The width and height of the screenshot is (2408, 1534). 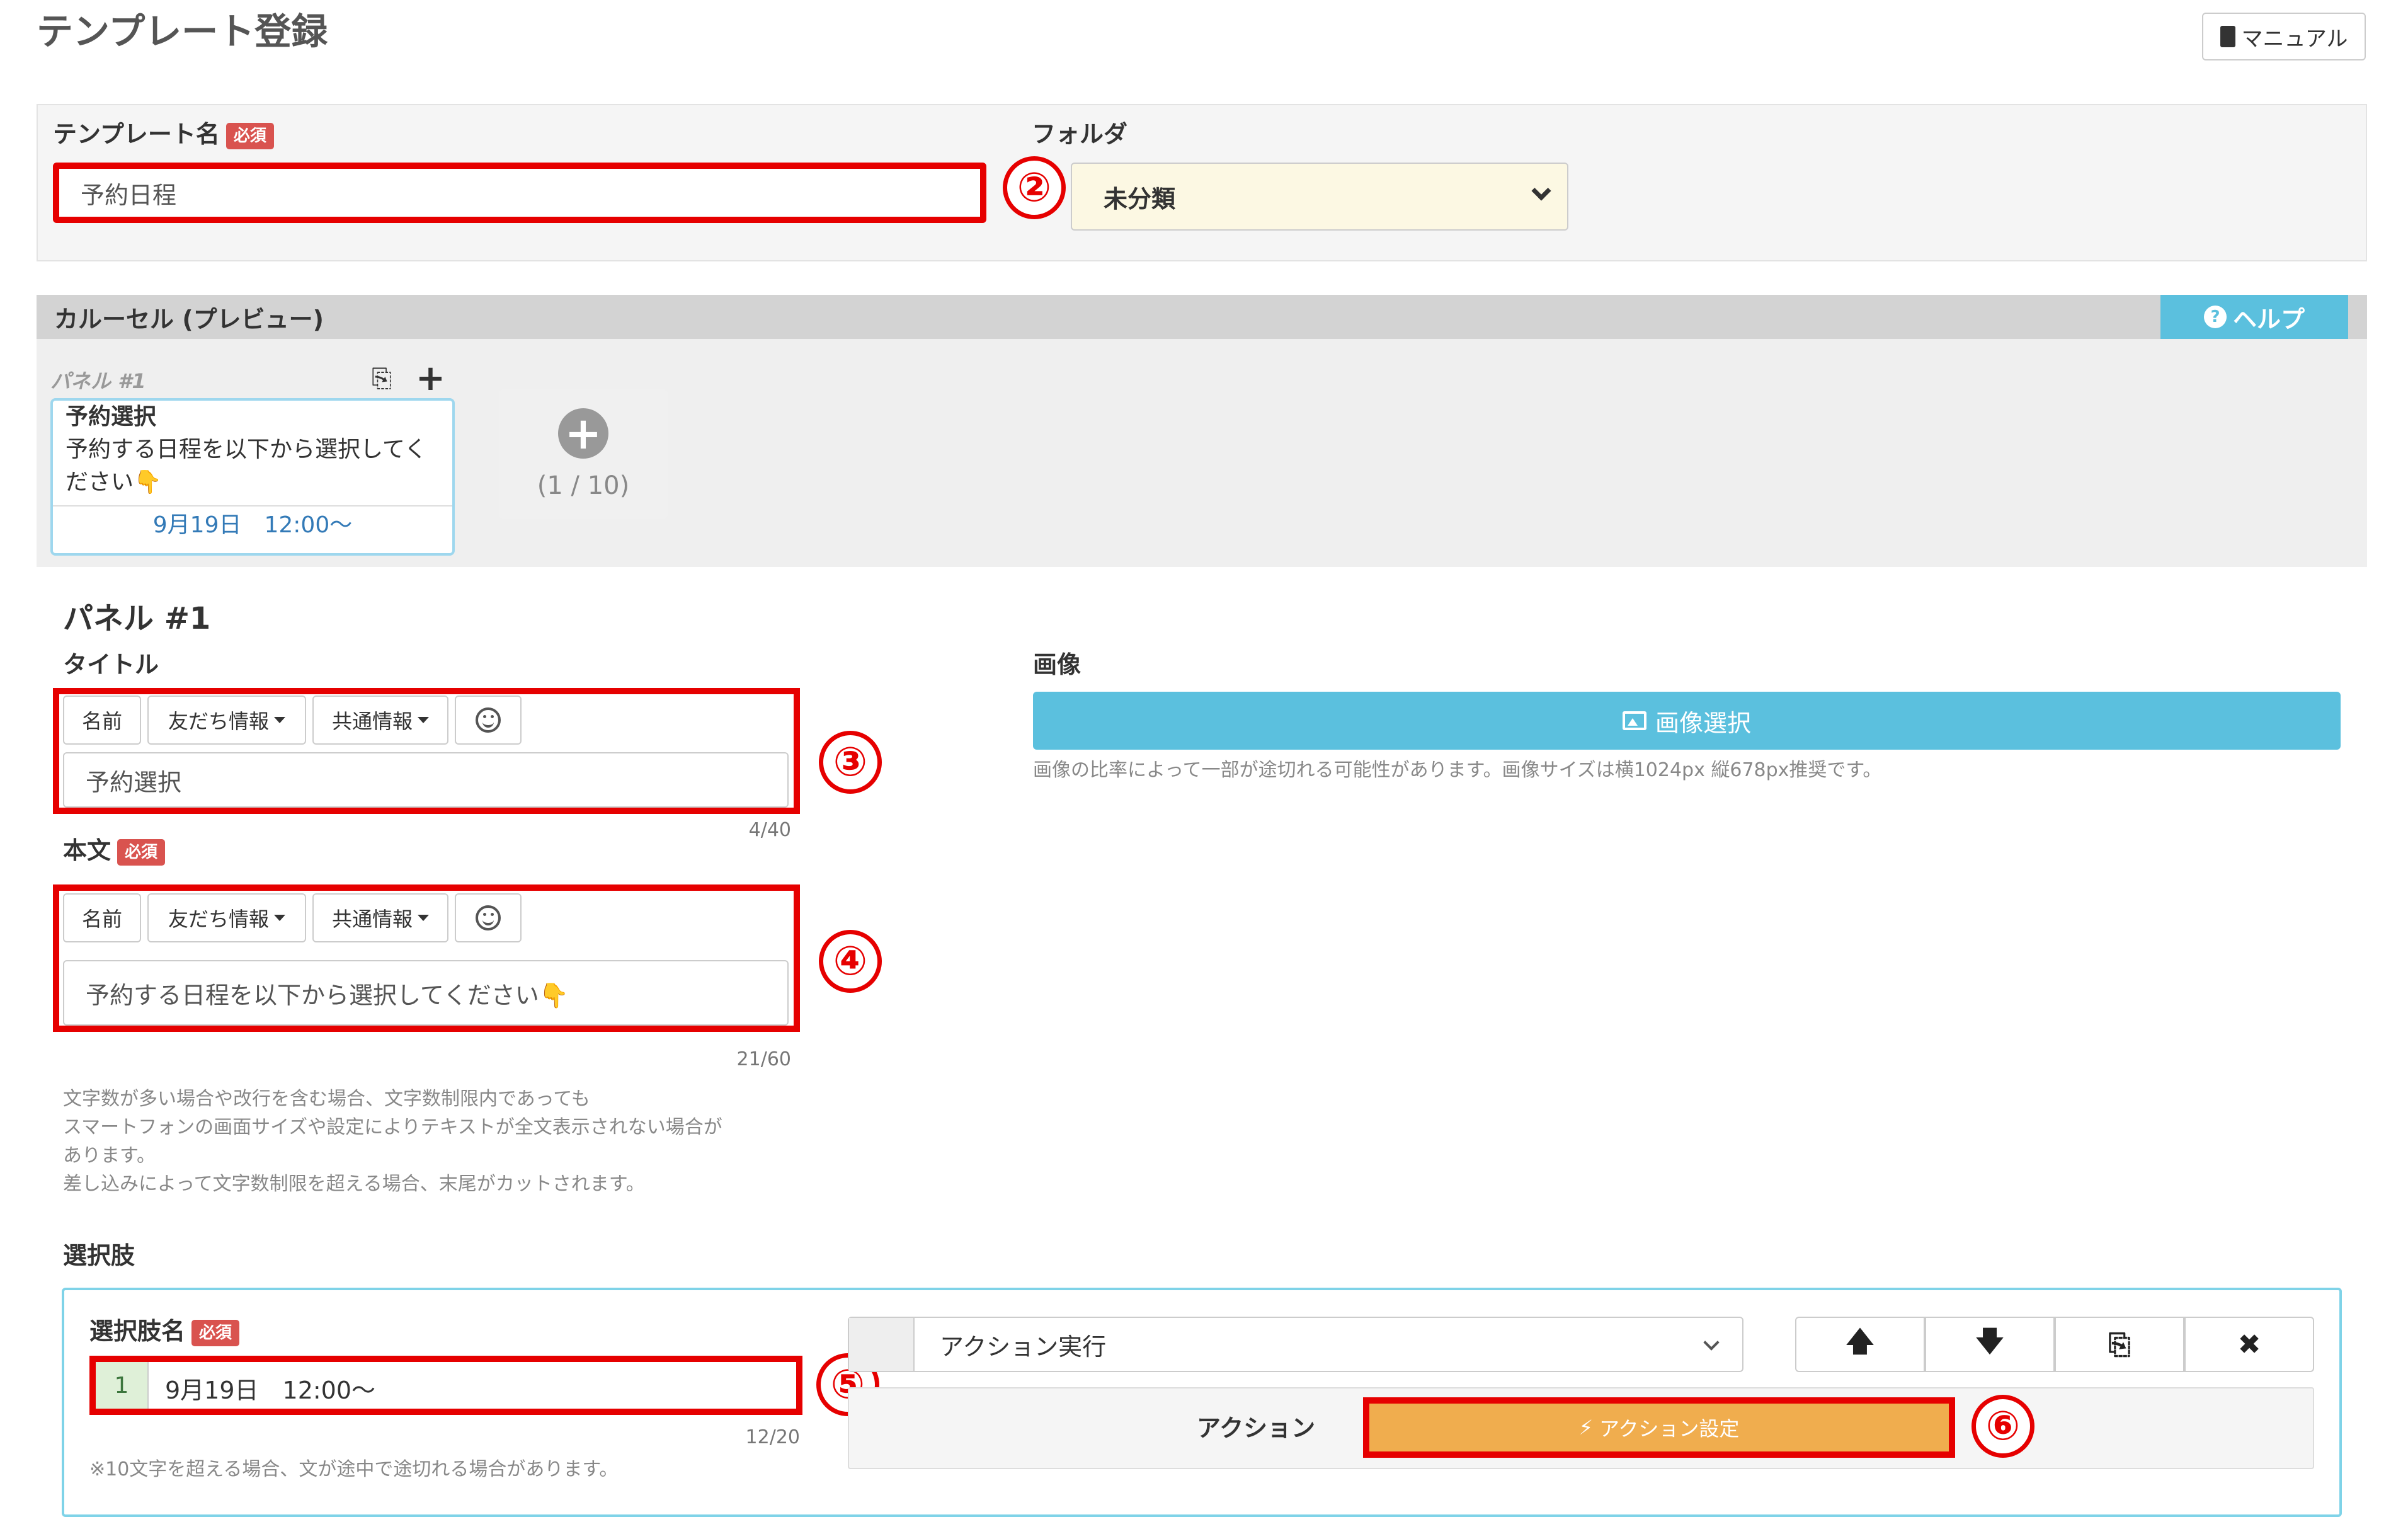 I want to click on manual-button-label: マニュアル, so click(x=2294, y=39).